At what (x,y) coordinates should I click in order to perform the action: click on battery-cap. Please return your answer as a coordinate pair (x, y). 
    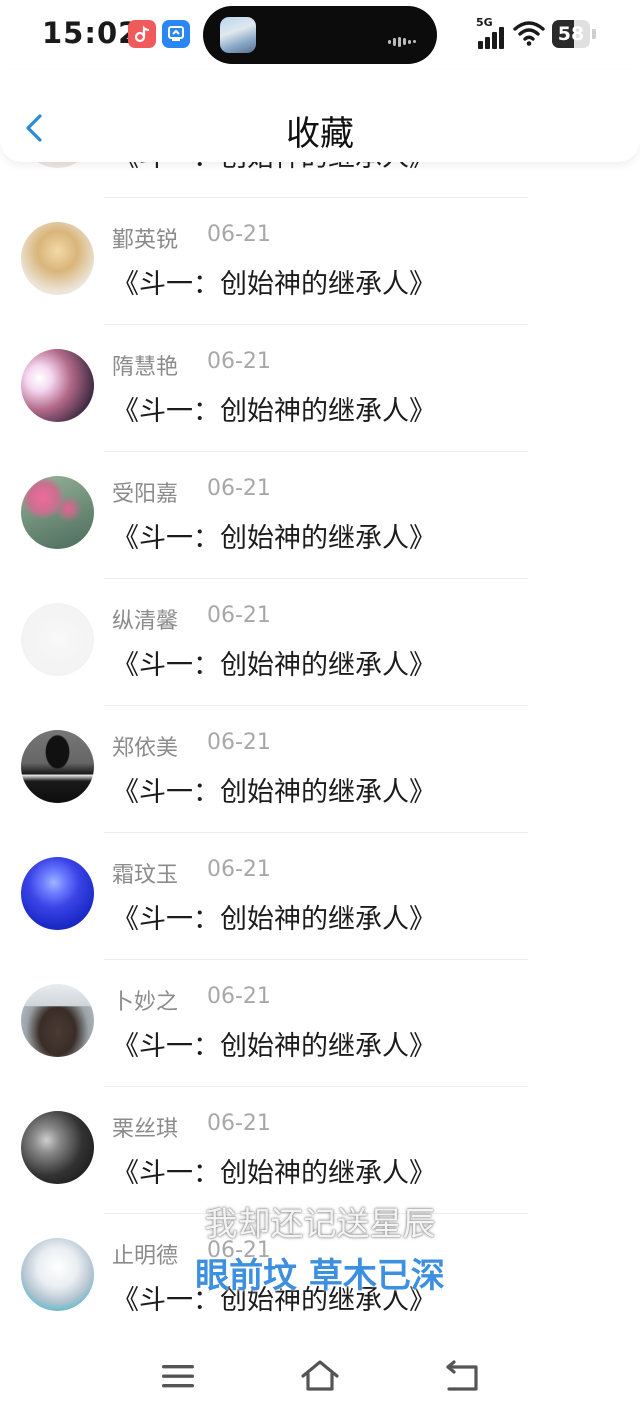
    Looking at the image, I should click on (594, 34).